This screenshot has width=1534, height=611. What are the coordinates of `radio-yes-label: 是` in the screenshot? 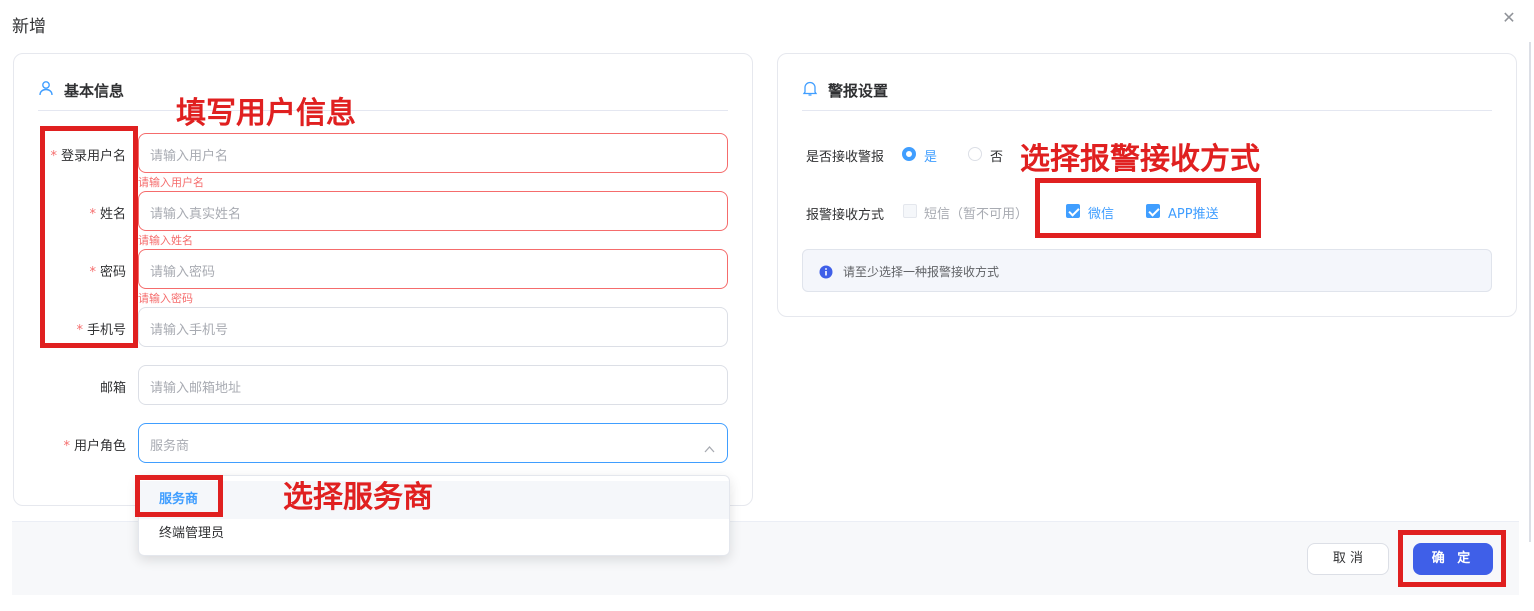 It's located at (930, 155).